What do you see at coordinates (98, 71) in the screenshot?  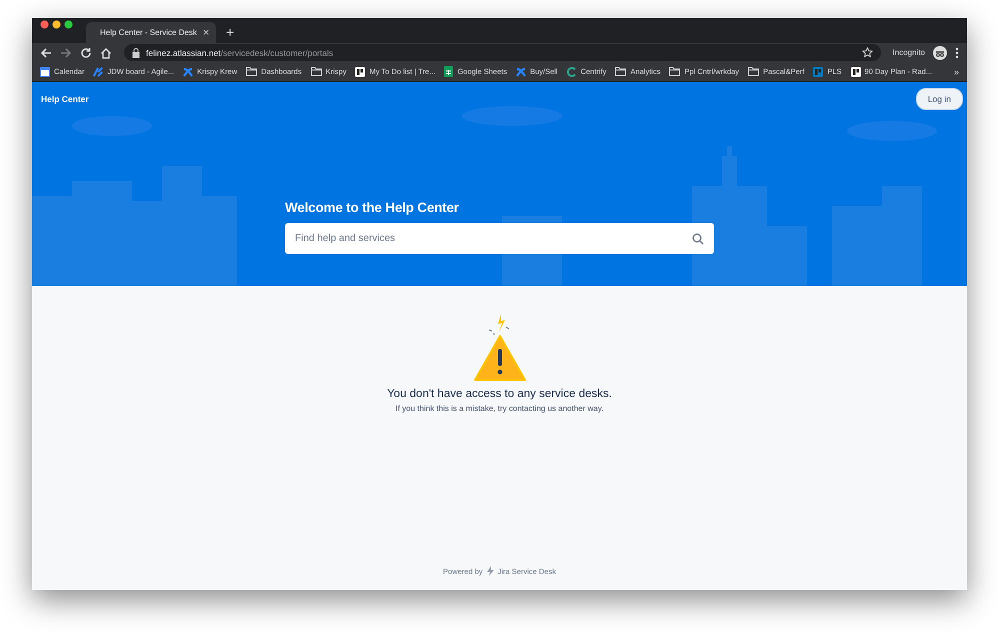 I see `app-logo-icon` at bounding box center [98, 71].